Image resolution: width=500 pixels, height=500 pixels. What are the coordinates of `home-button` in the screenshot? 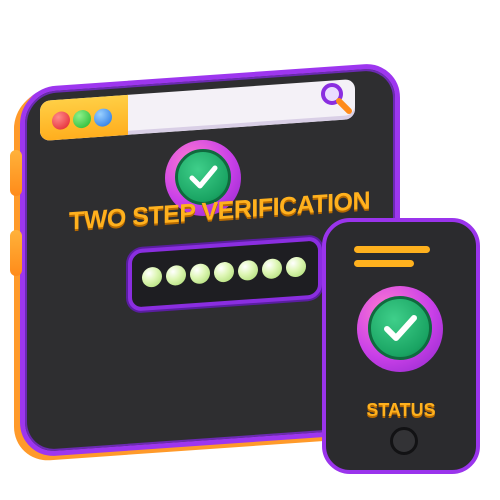 It's located at (404, 441).